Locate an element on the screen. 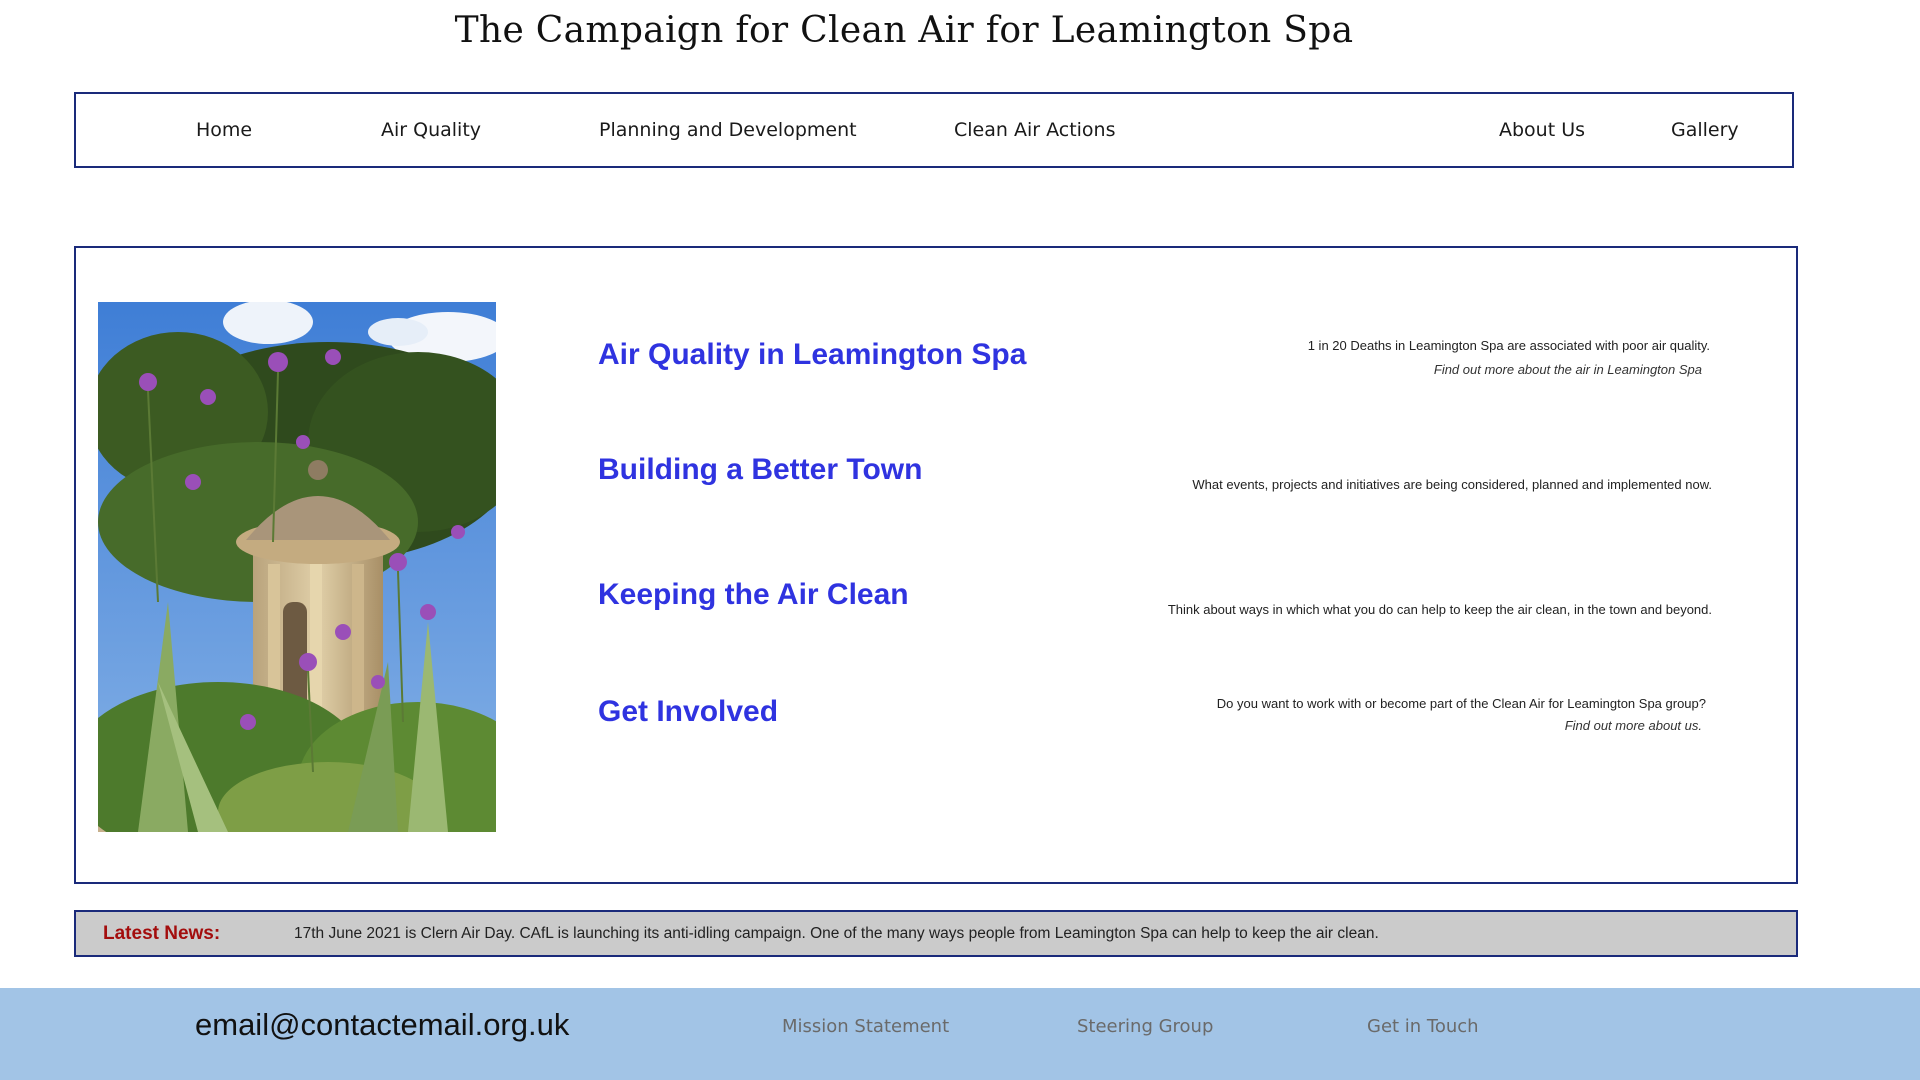  better-town-link: Building a Better Town is located at coordinates (760, 470).